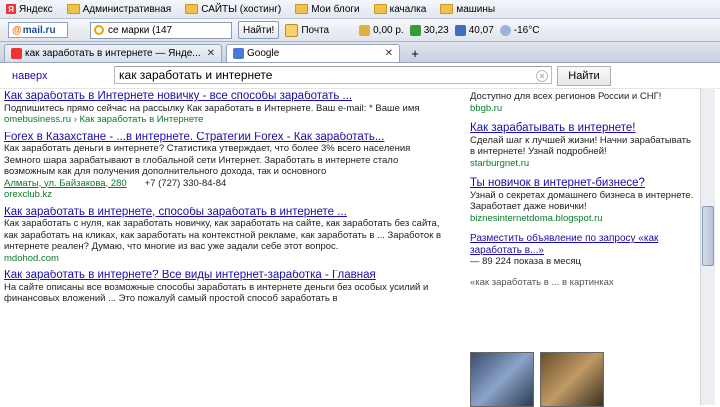 The width and height of the screenshot is (720, 407). Describe the element at coordinates (467, 9) in the screenshot. I see `bookmark-cars: машины` at that location.